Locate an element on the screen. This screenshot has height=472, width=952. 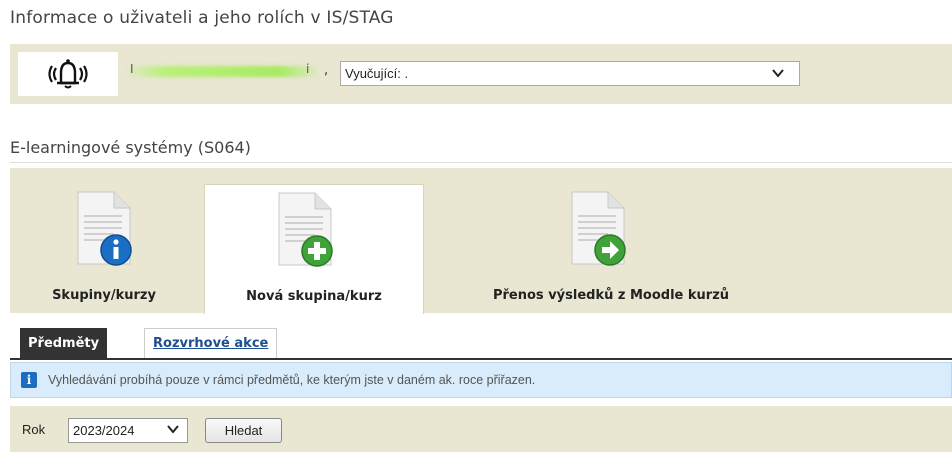
search-button: Hledat is located at coordinates (243, 430).